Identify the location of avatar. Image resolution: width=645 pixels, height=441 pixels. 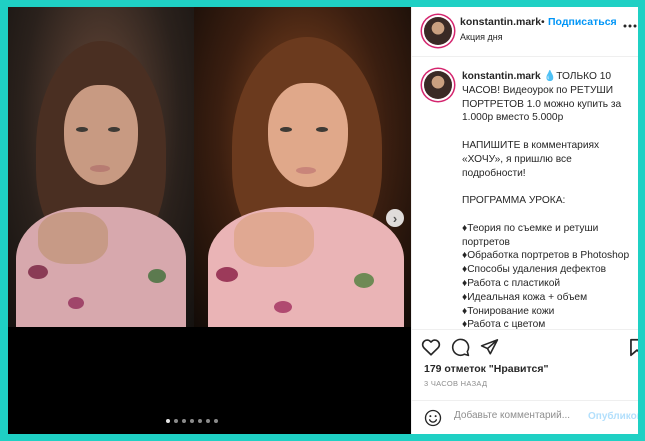
(438, 31).